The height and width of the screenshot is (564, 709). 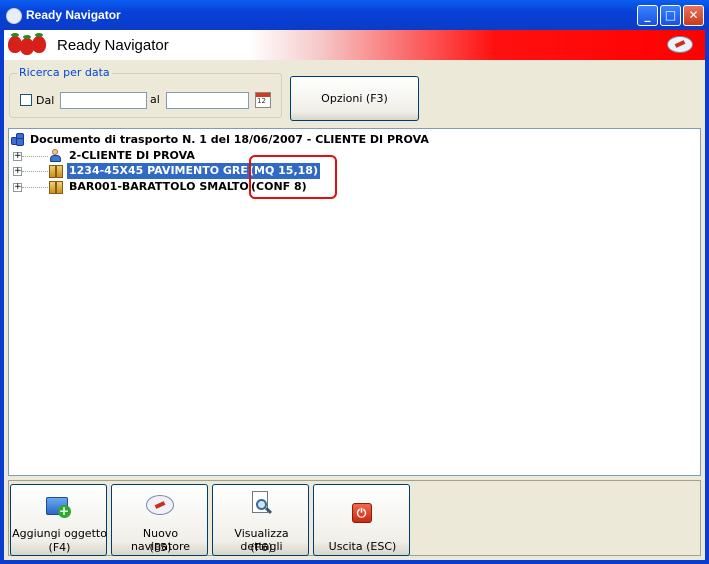 I want to click on minimize-icon: _, so click(x=647, y=15).